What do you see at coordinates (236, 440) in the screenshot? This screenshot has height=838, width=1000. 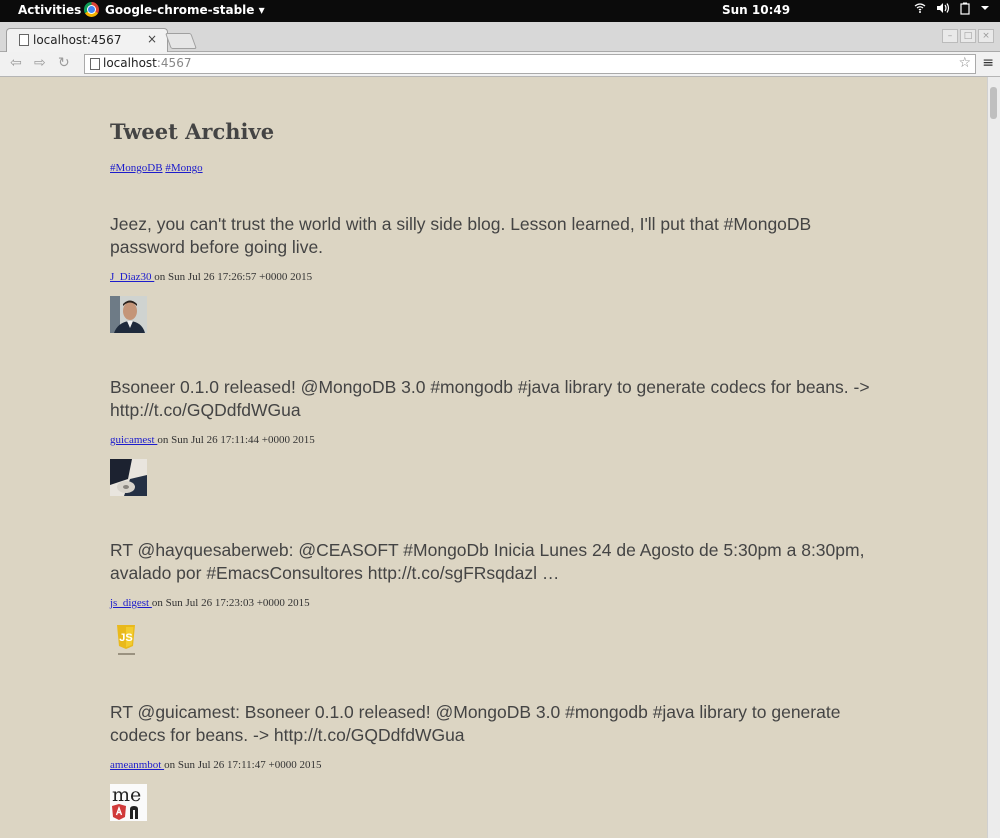 I see `tweet-date: on Sun Jul 26 17:11:44 +0000 2015` at bounding box center [236, 440].